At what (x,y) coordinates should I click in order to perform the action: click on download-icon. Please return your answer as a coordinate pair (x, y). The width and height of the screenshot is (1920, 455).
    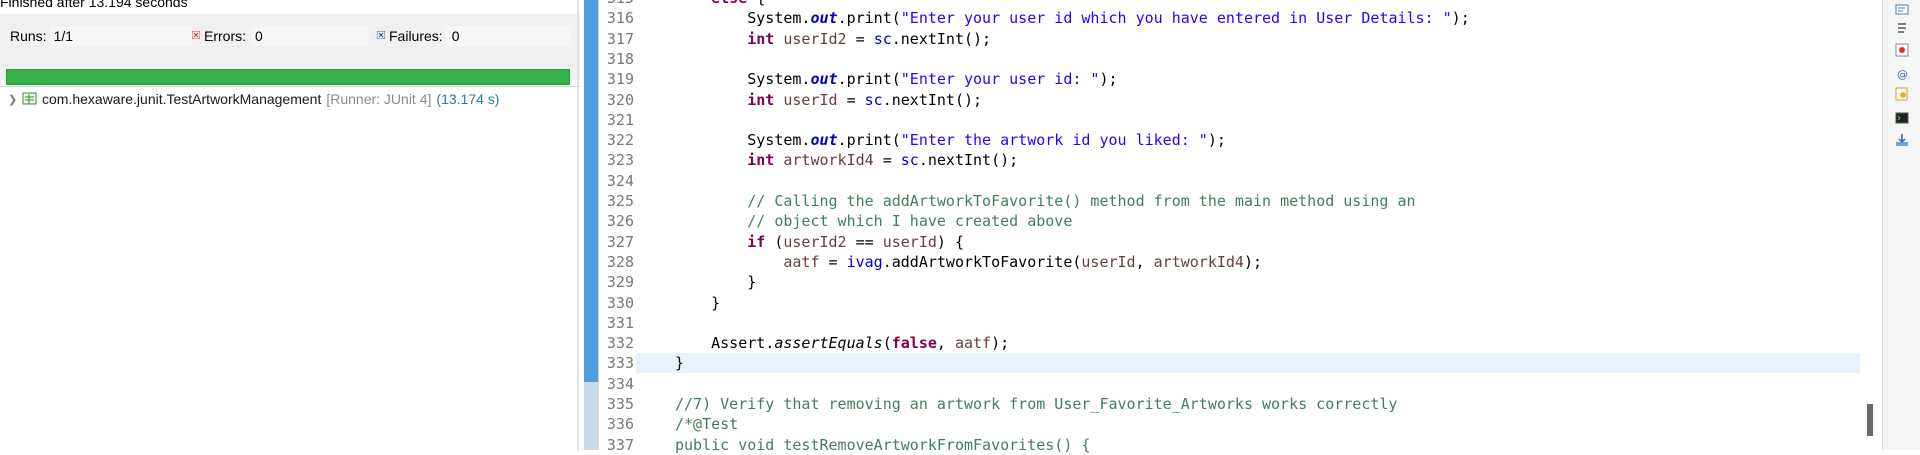
    Looking at the image, I should click on (1902, 140).